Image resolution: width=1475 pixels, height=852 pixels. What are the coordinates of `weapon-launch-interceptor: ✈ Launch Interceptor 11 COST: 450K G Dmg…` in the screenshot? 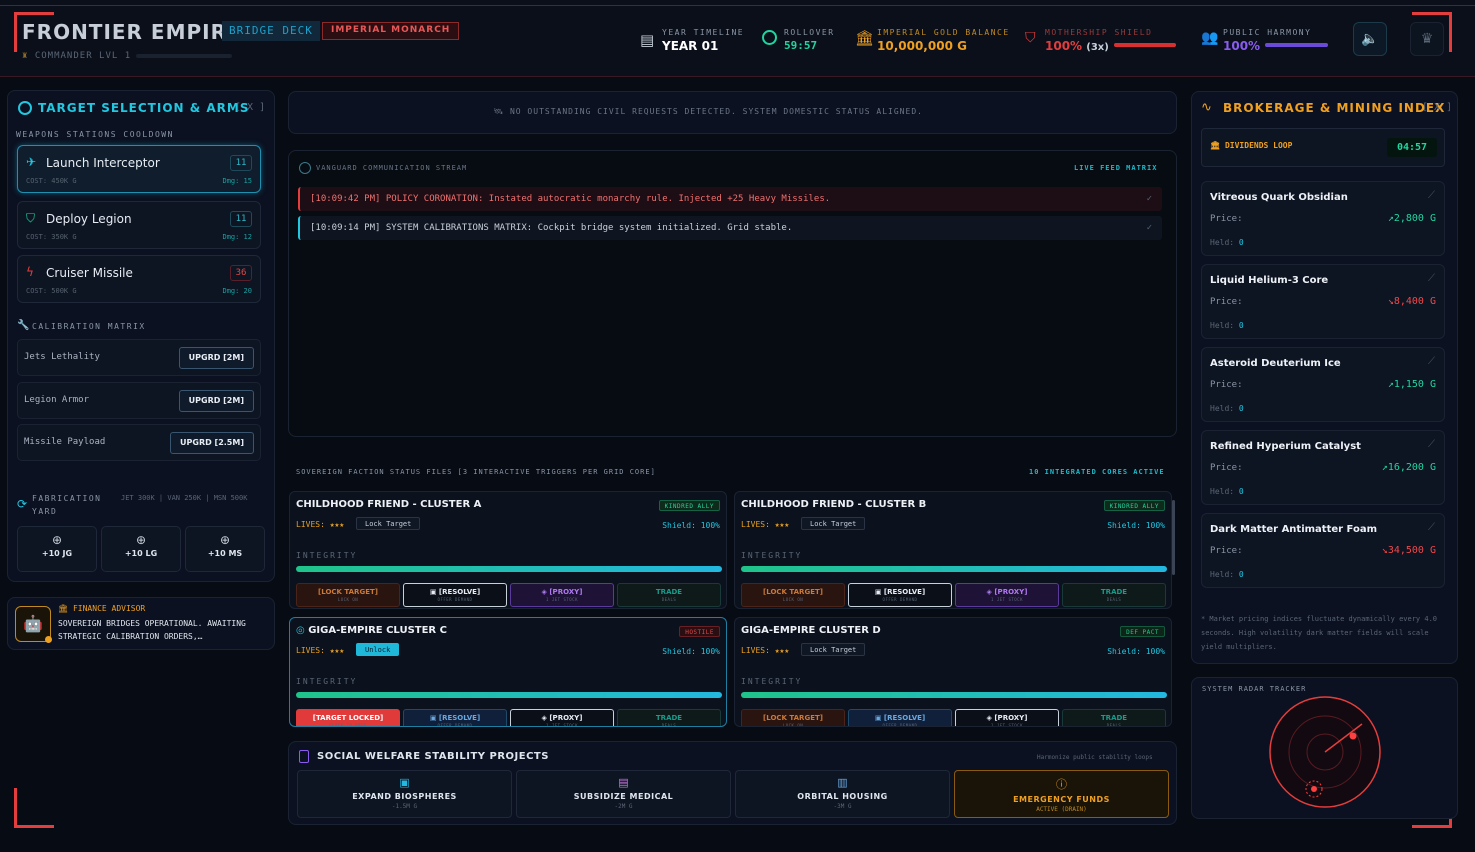 It's located at (139, 169).